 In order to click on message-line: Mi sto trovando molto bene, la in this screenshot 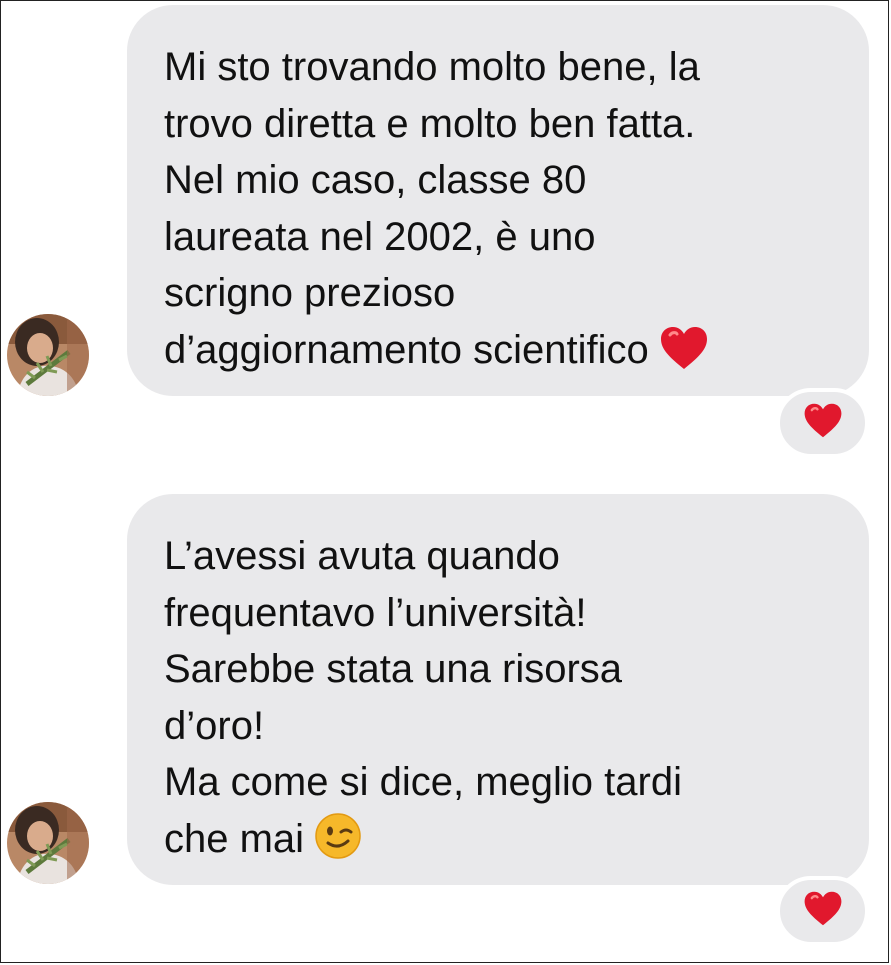, I will do `click(432, 67)`.